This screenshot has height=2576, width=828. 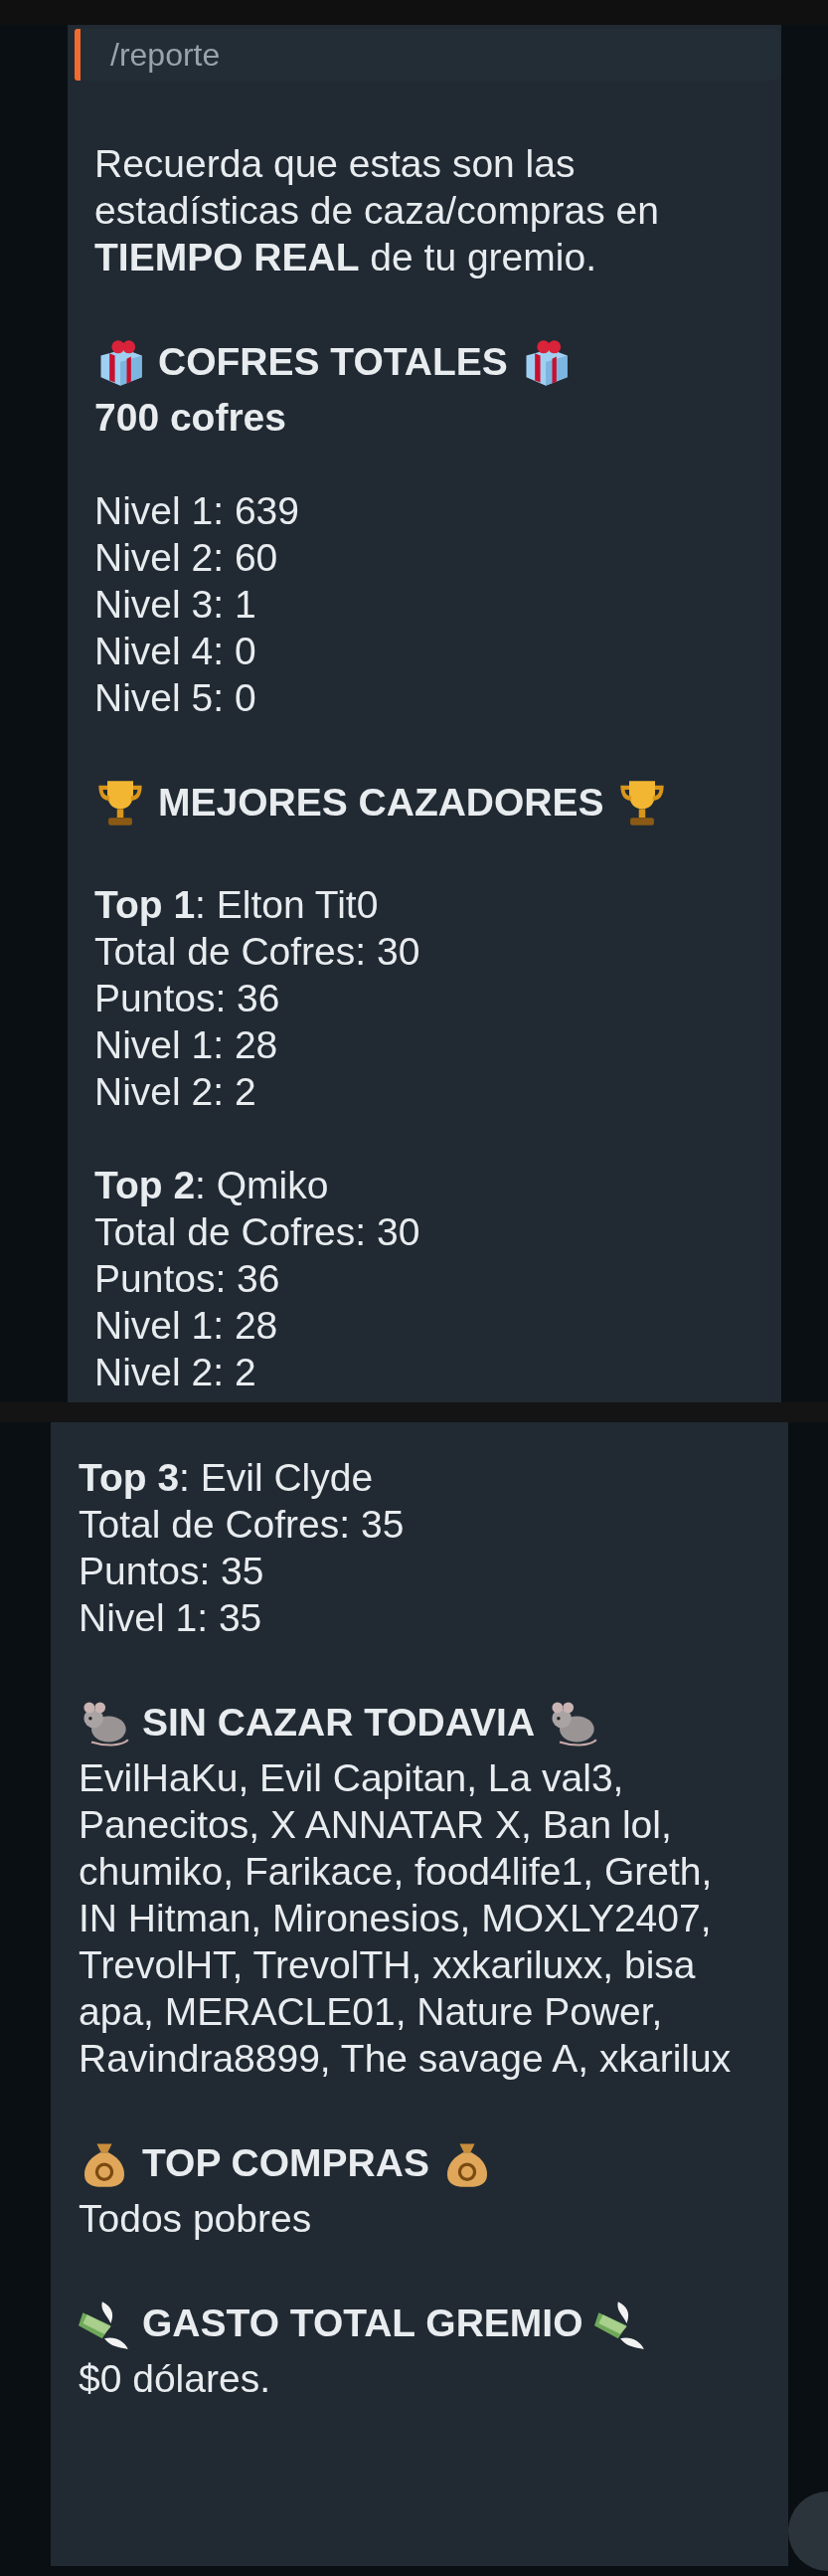 I want to click on stat-line: Nivel 5: 0, so click(x=175, y=698).